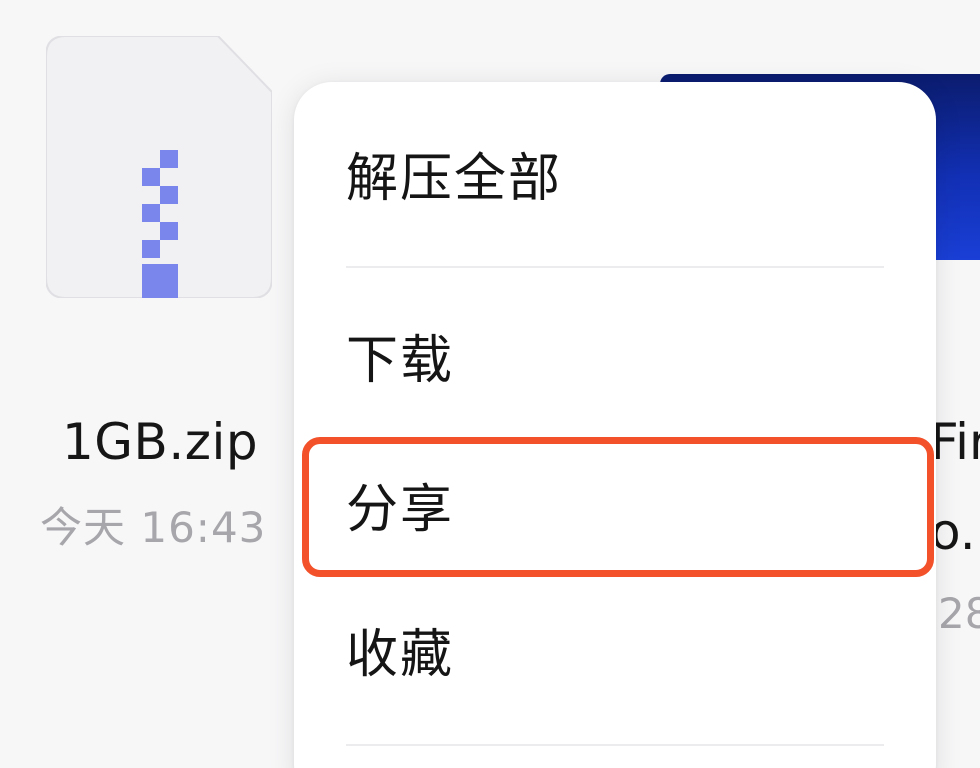 Image resolution: width=980 pixels, height=768 pixels. Describe the element at coordinates (959, 613) in the screenshot. I see `neighbor-file-time: 28` at that location.